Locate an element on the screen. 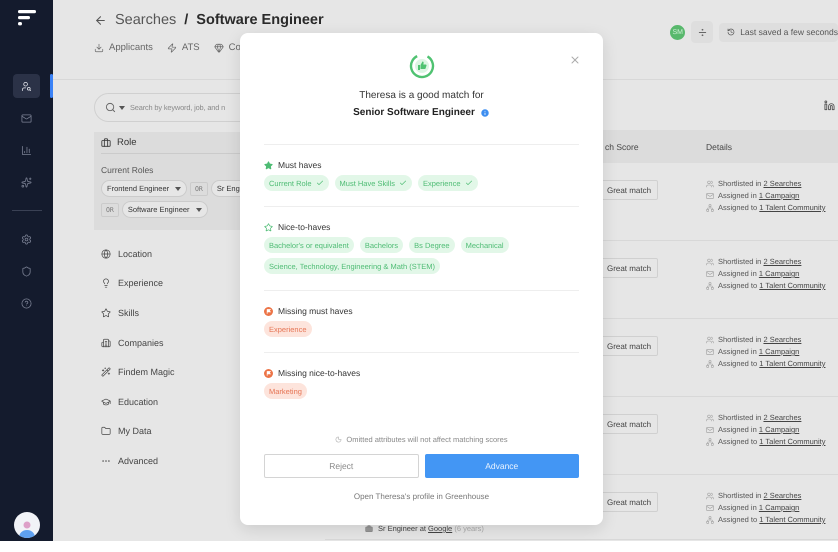 This screenshot has height=552, width=838. divide-button is located at coordinates (702, 32).